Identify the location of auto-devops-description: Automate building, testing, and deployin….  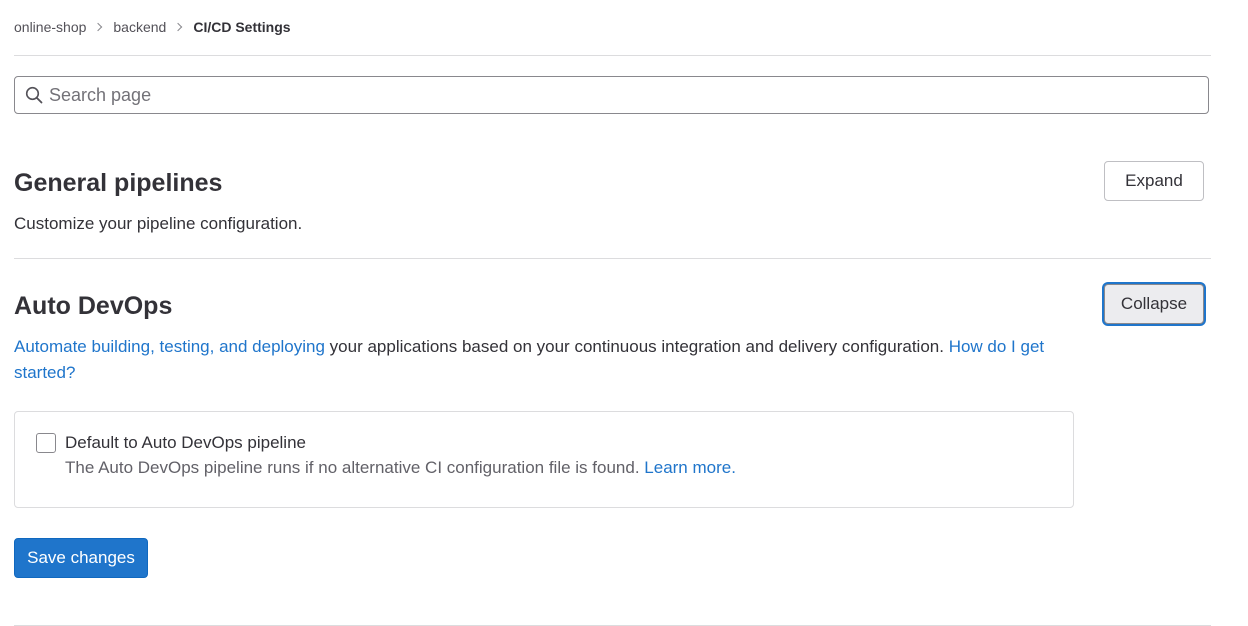
(544, 360).